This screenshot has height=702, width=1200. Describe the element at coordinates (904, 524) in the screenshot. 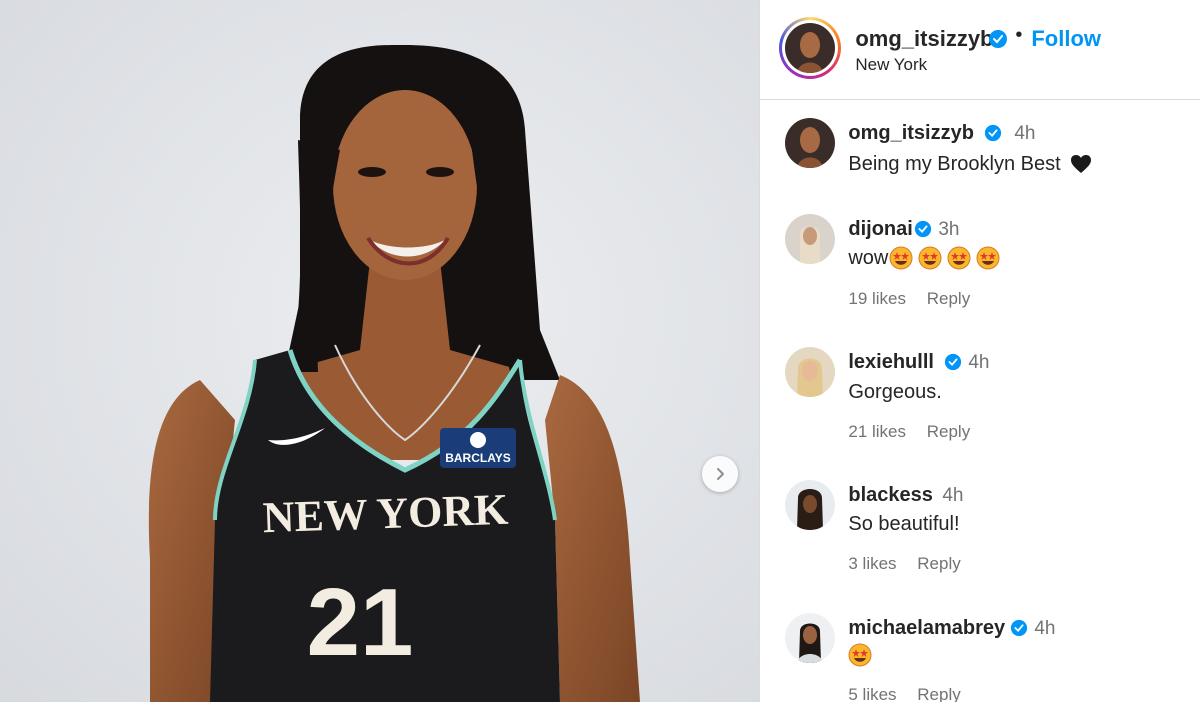

I see `comment-text: So beautiful!` at that location.